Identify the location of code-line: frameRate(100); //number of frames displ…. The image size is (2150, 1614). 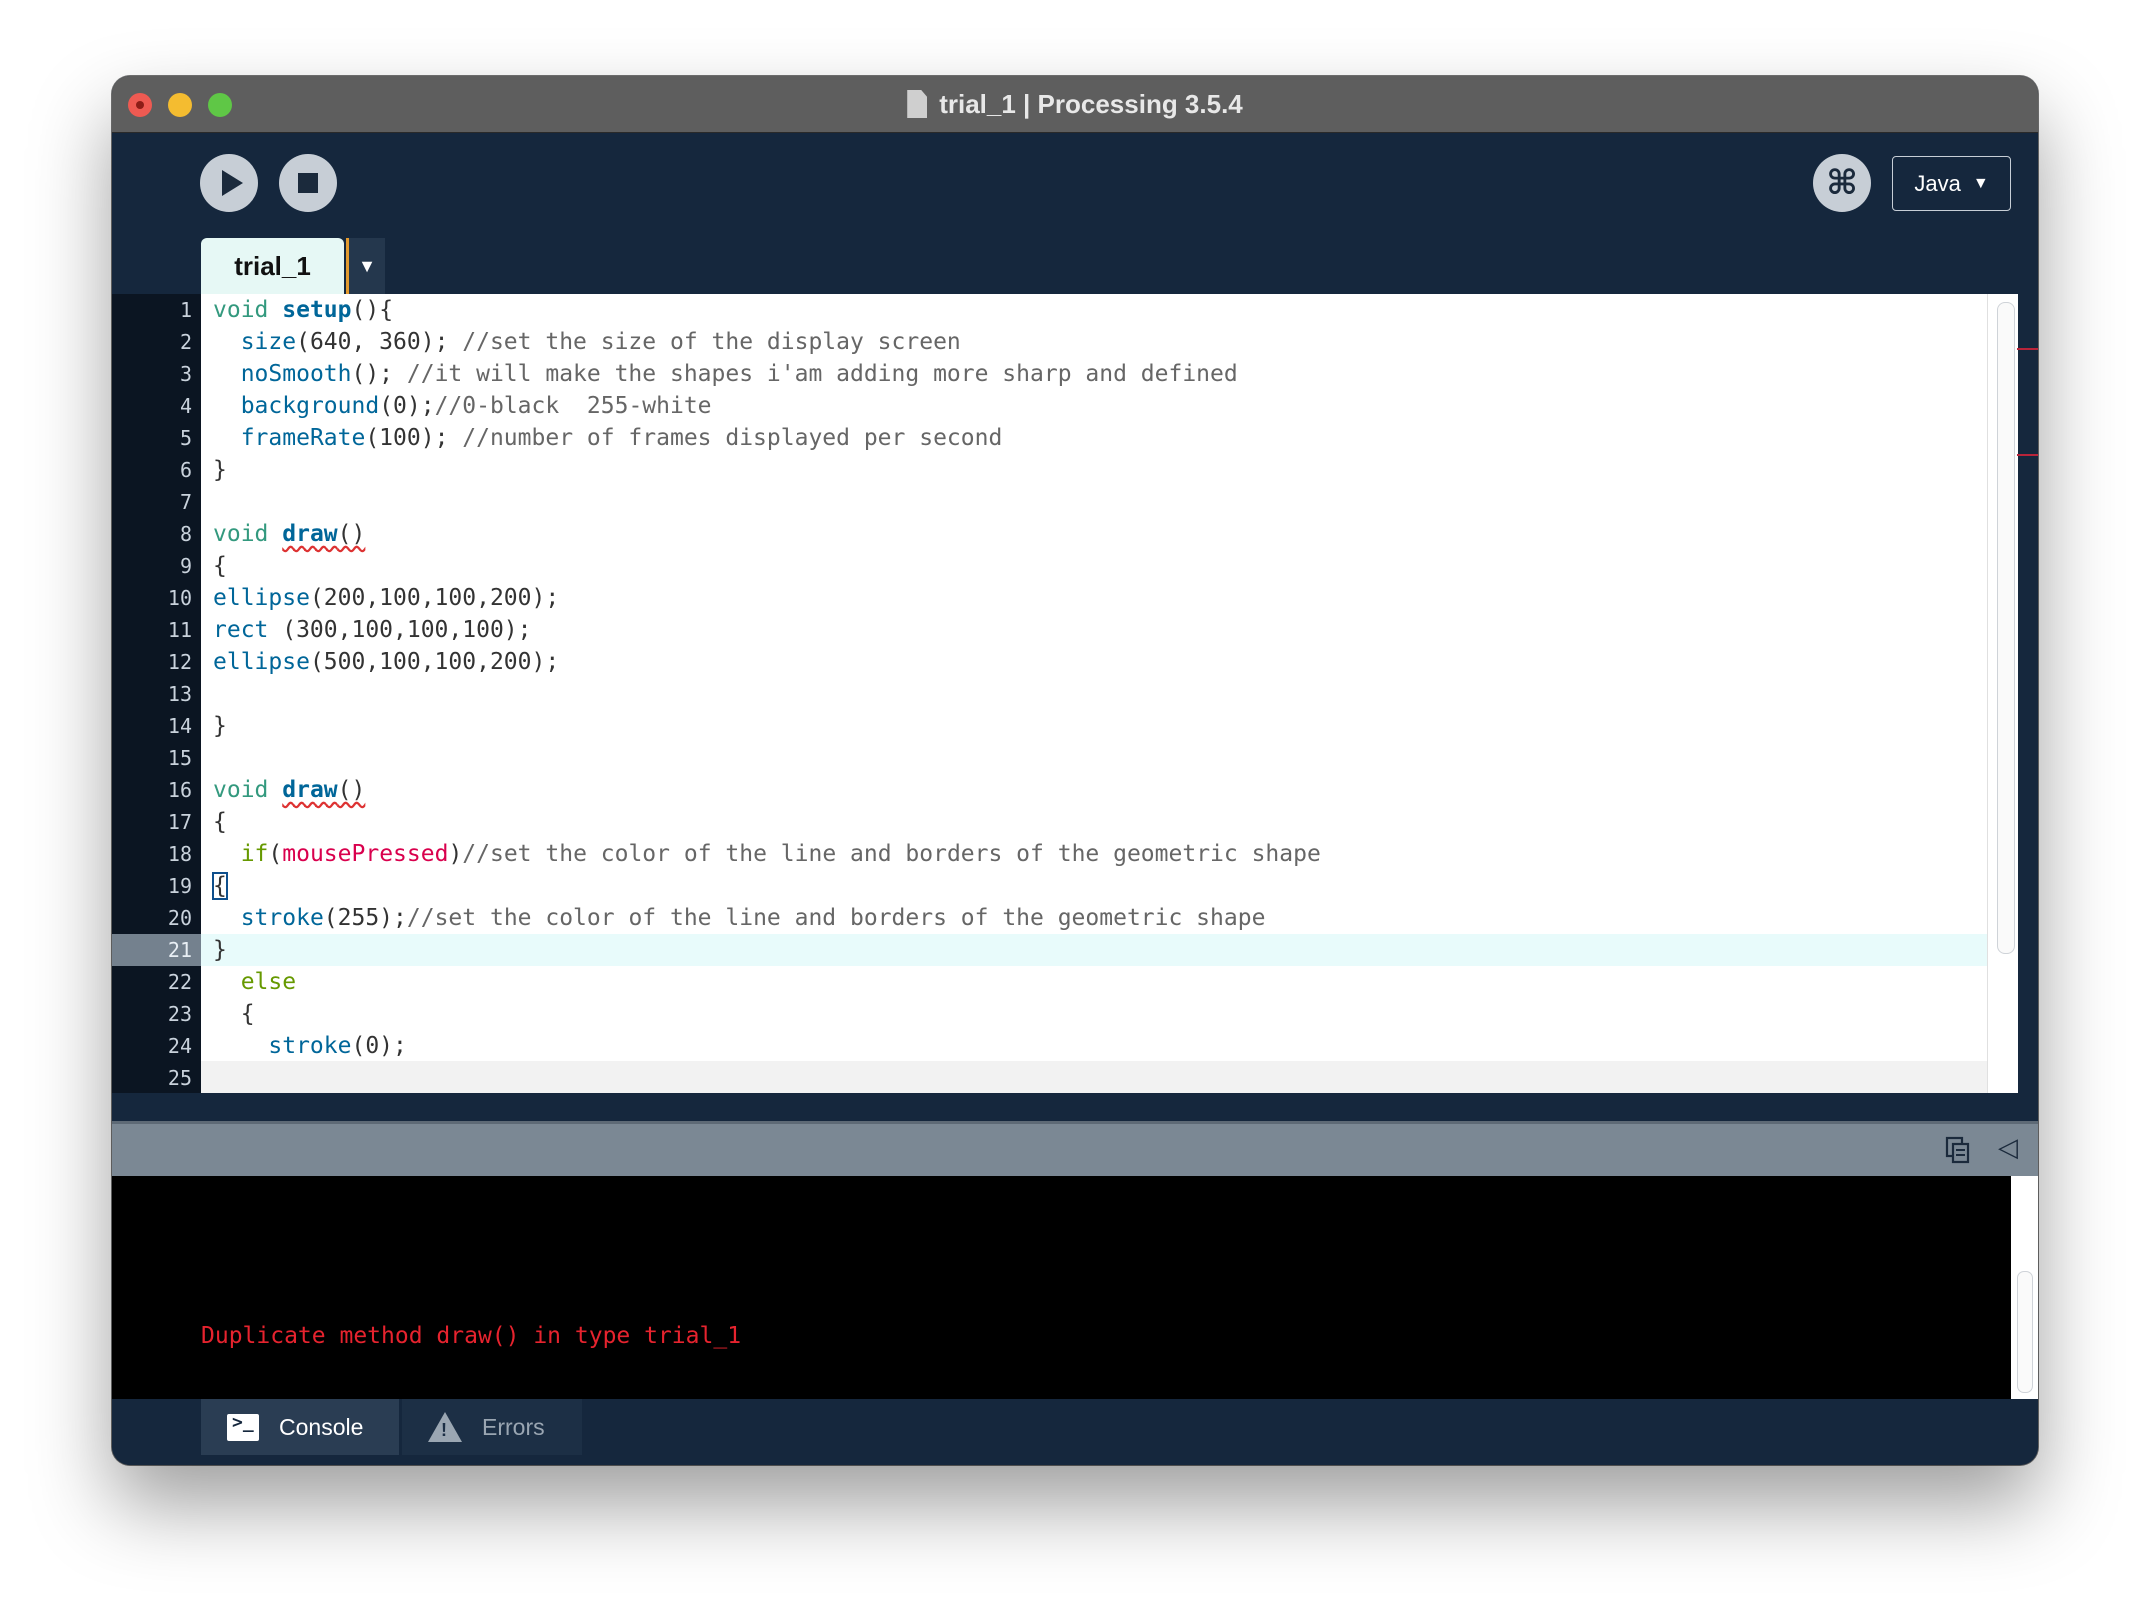
(1094, 438).